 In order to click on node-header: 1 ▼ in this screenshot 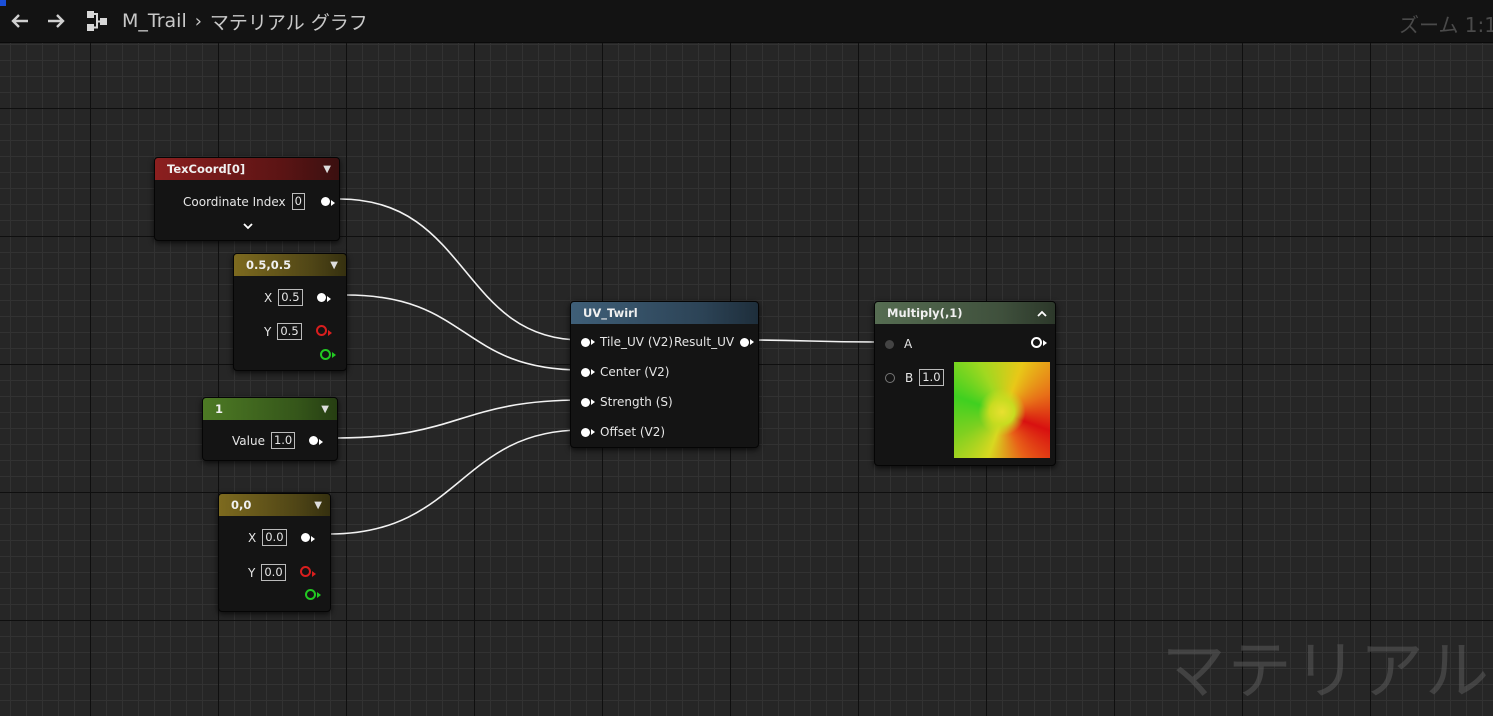, I will do `click(270, 409)`.